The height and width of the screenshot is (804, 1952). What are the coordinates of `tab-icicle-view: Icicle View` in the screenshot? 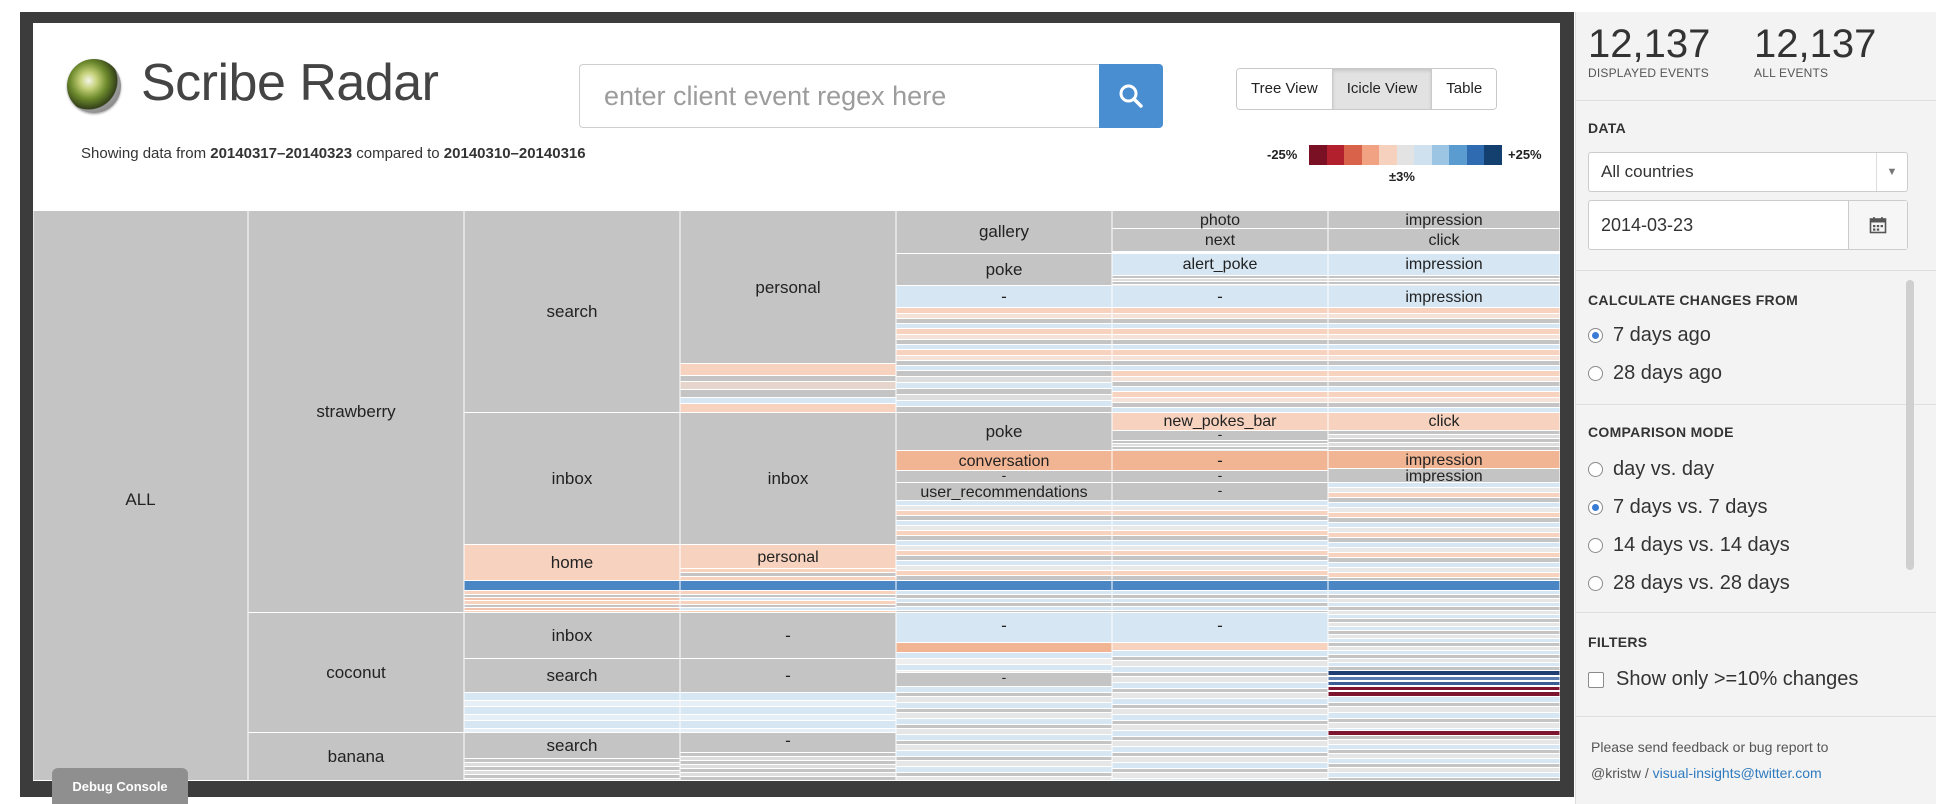 It's located at (1382, 89).